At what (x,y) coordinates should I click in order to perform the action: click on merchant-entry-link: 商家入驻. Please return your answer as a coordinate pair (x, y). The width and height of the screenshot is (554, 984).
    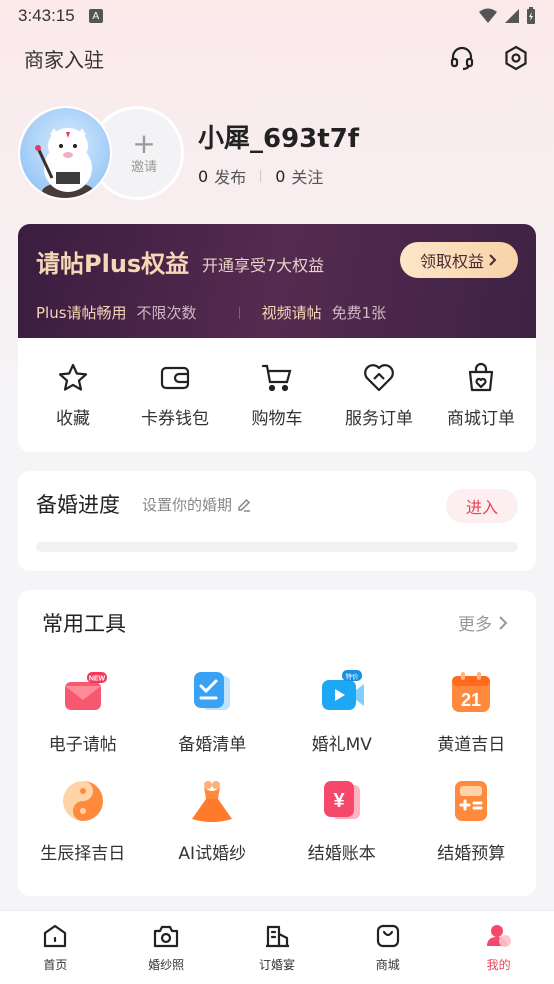
    Looking at the image, I should click on (64, 58).